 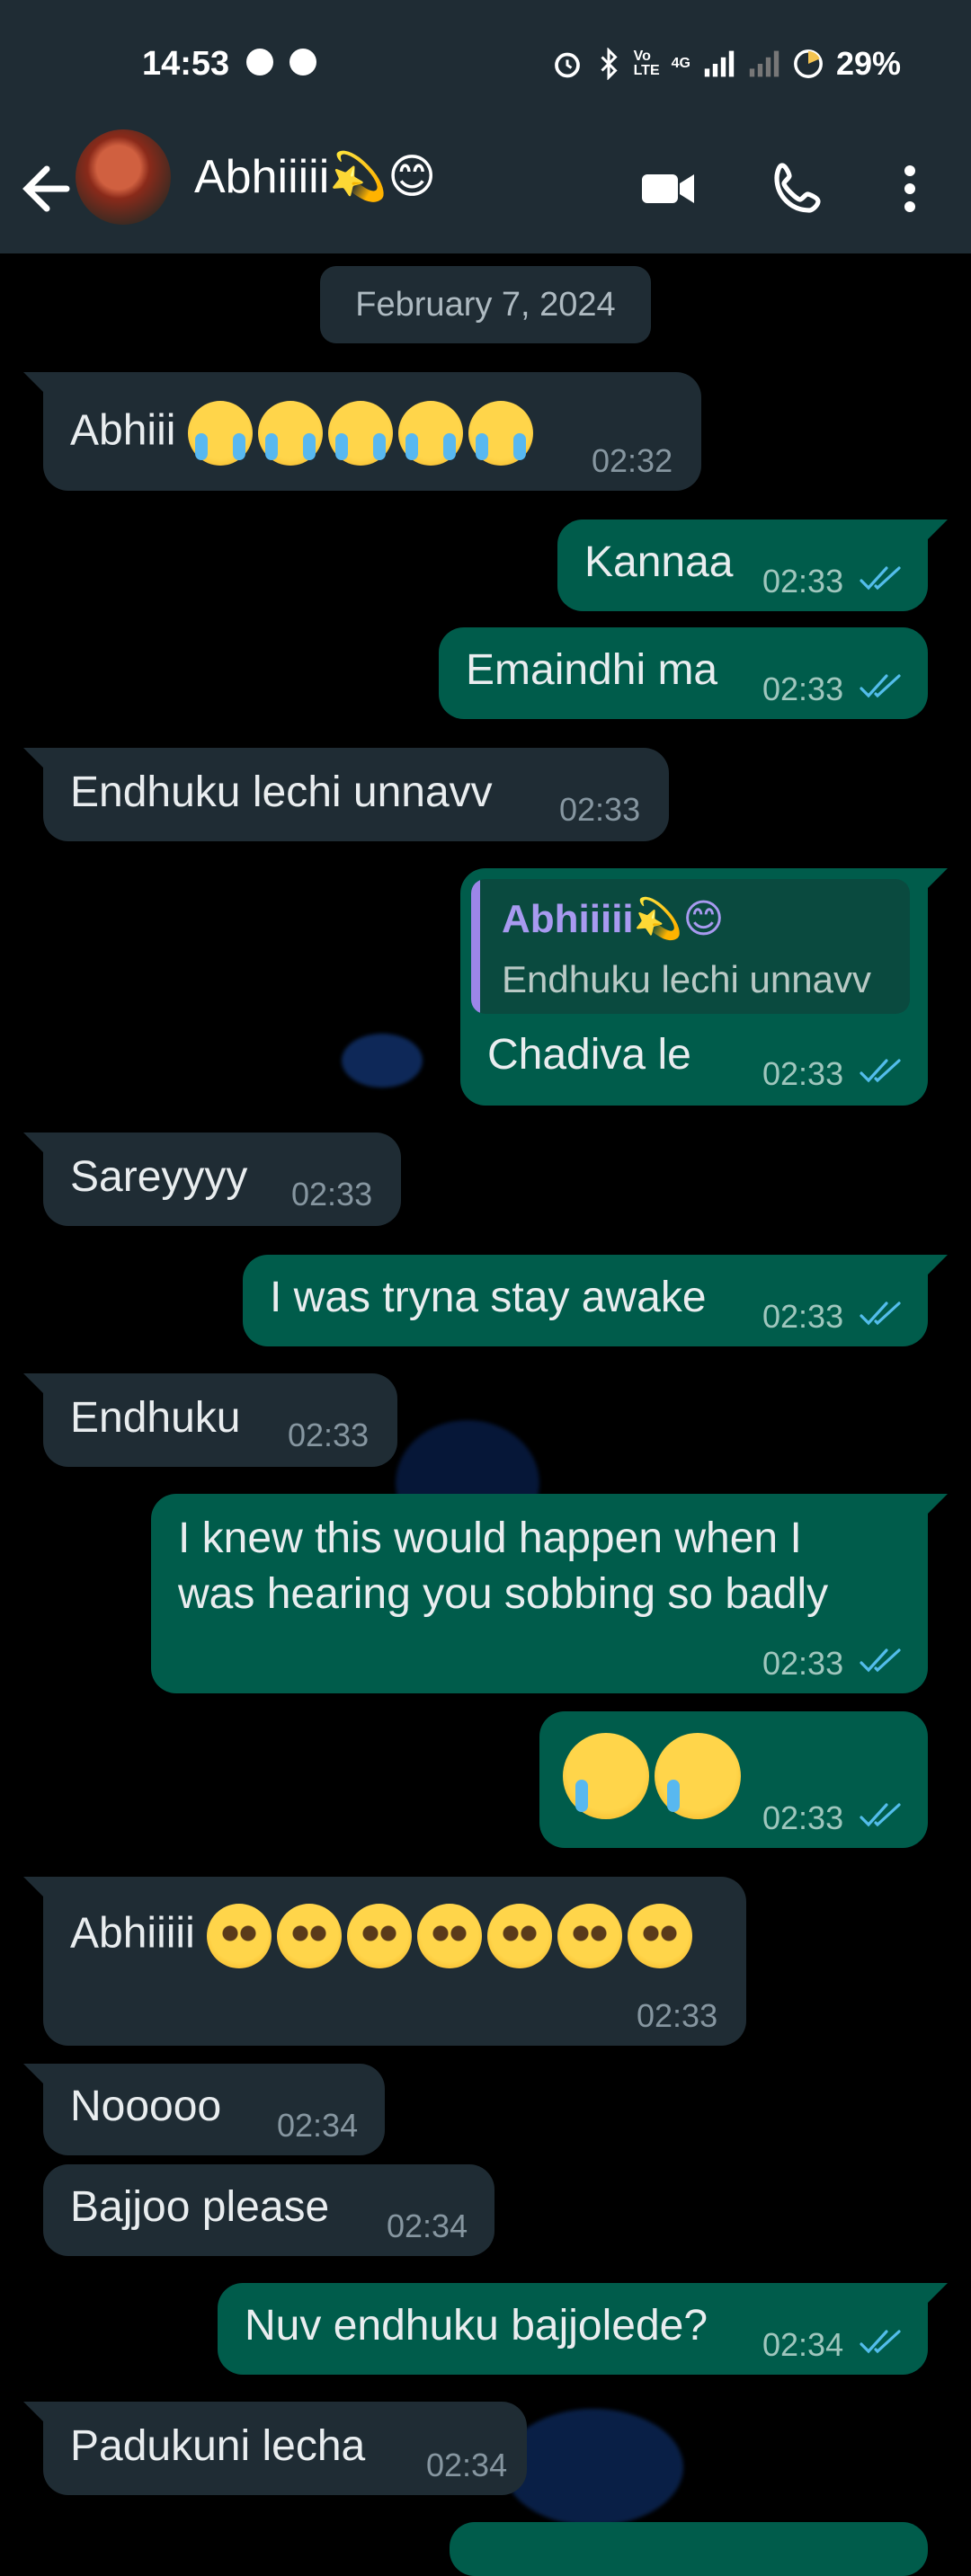 What do you see at coordinates (868, 63) in the screenshot?
I see `battery-percent: 29%` at bounding box center [868, 63].